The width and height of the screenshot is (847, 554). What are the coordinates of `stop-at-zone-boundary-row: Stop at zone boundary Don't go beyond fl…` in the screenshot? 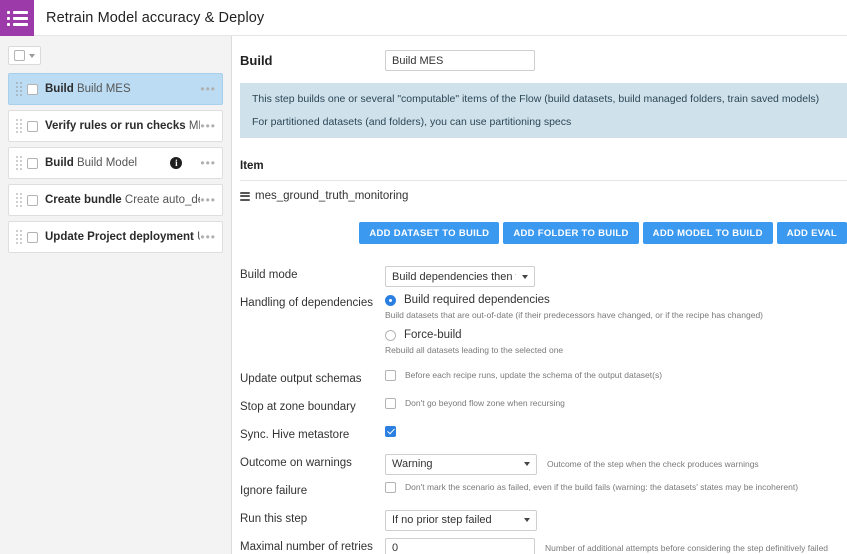 It's located at (543, 409).